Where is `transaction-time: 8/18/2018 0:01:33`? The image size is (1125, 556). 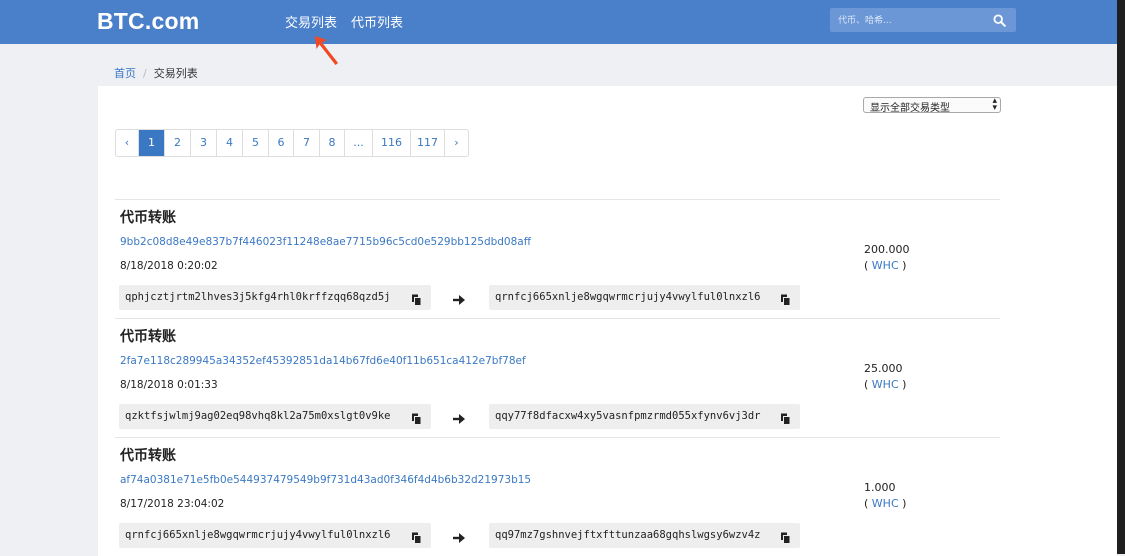 transaction-time: 8/18/2018 0:01:33 is located at coordinates (169, 385).